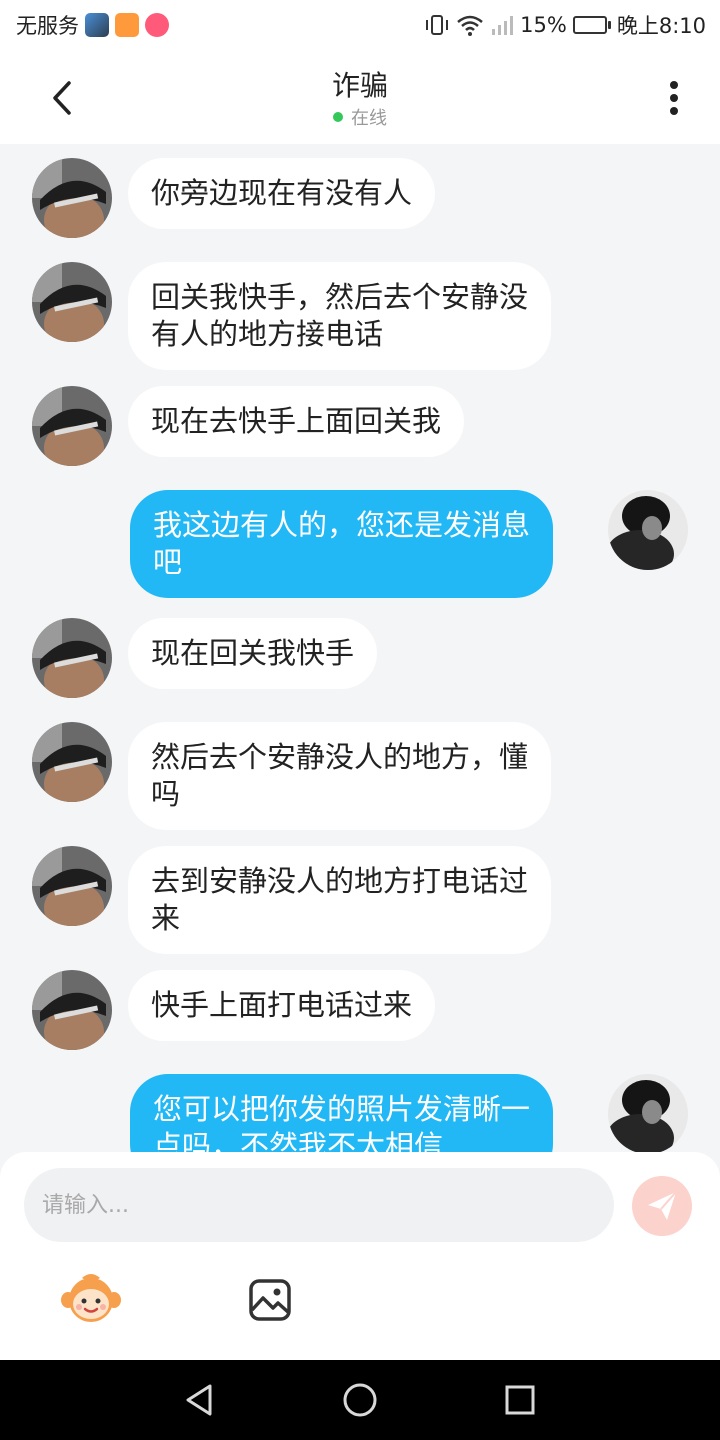 The height and width of the screenshot is (1440, 720). What do you see at coordinates (340, 757) in the screenshot?
I see `message-text: 然后去个安静没人的地方，懂` at bounding box center [340, 757].